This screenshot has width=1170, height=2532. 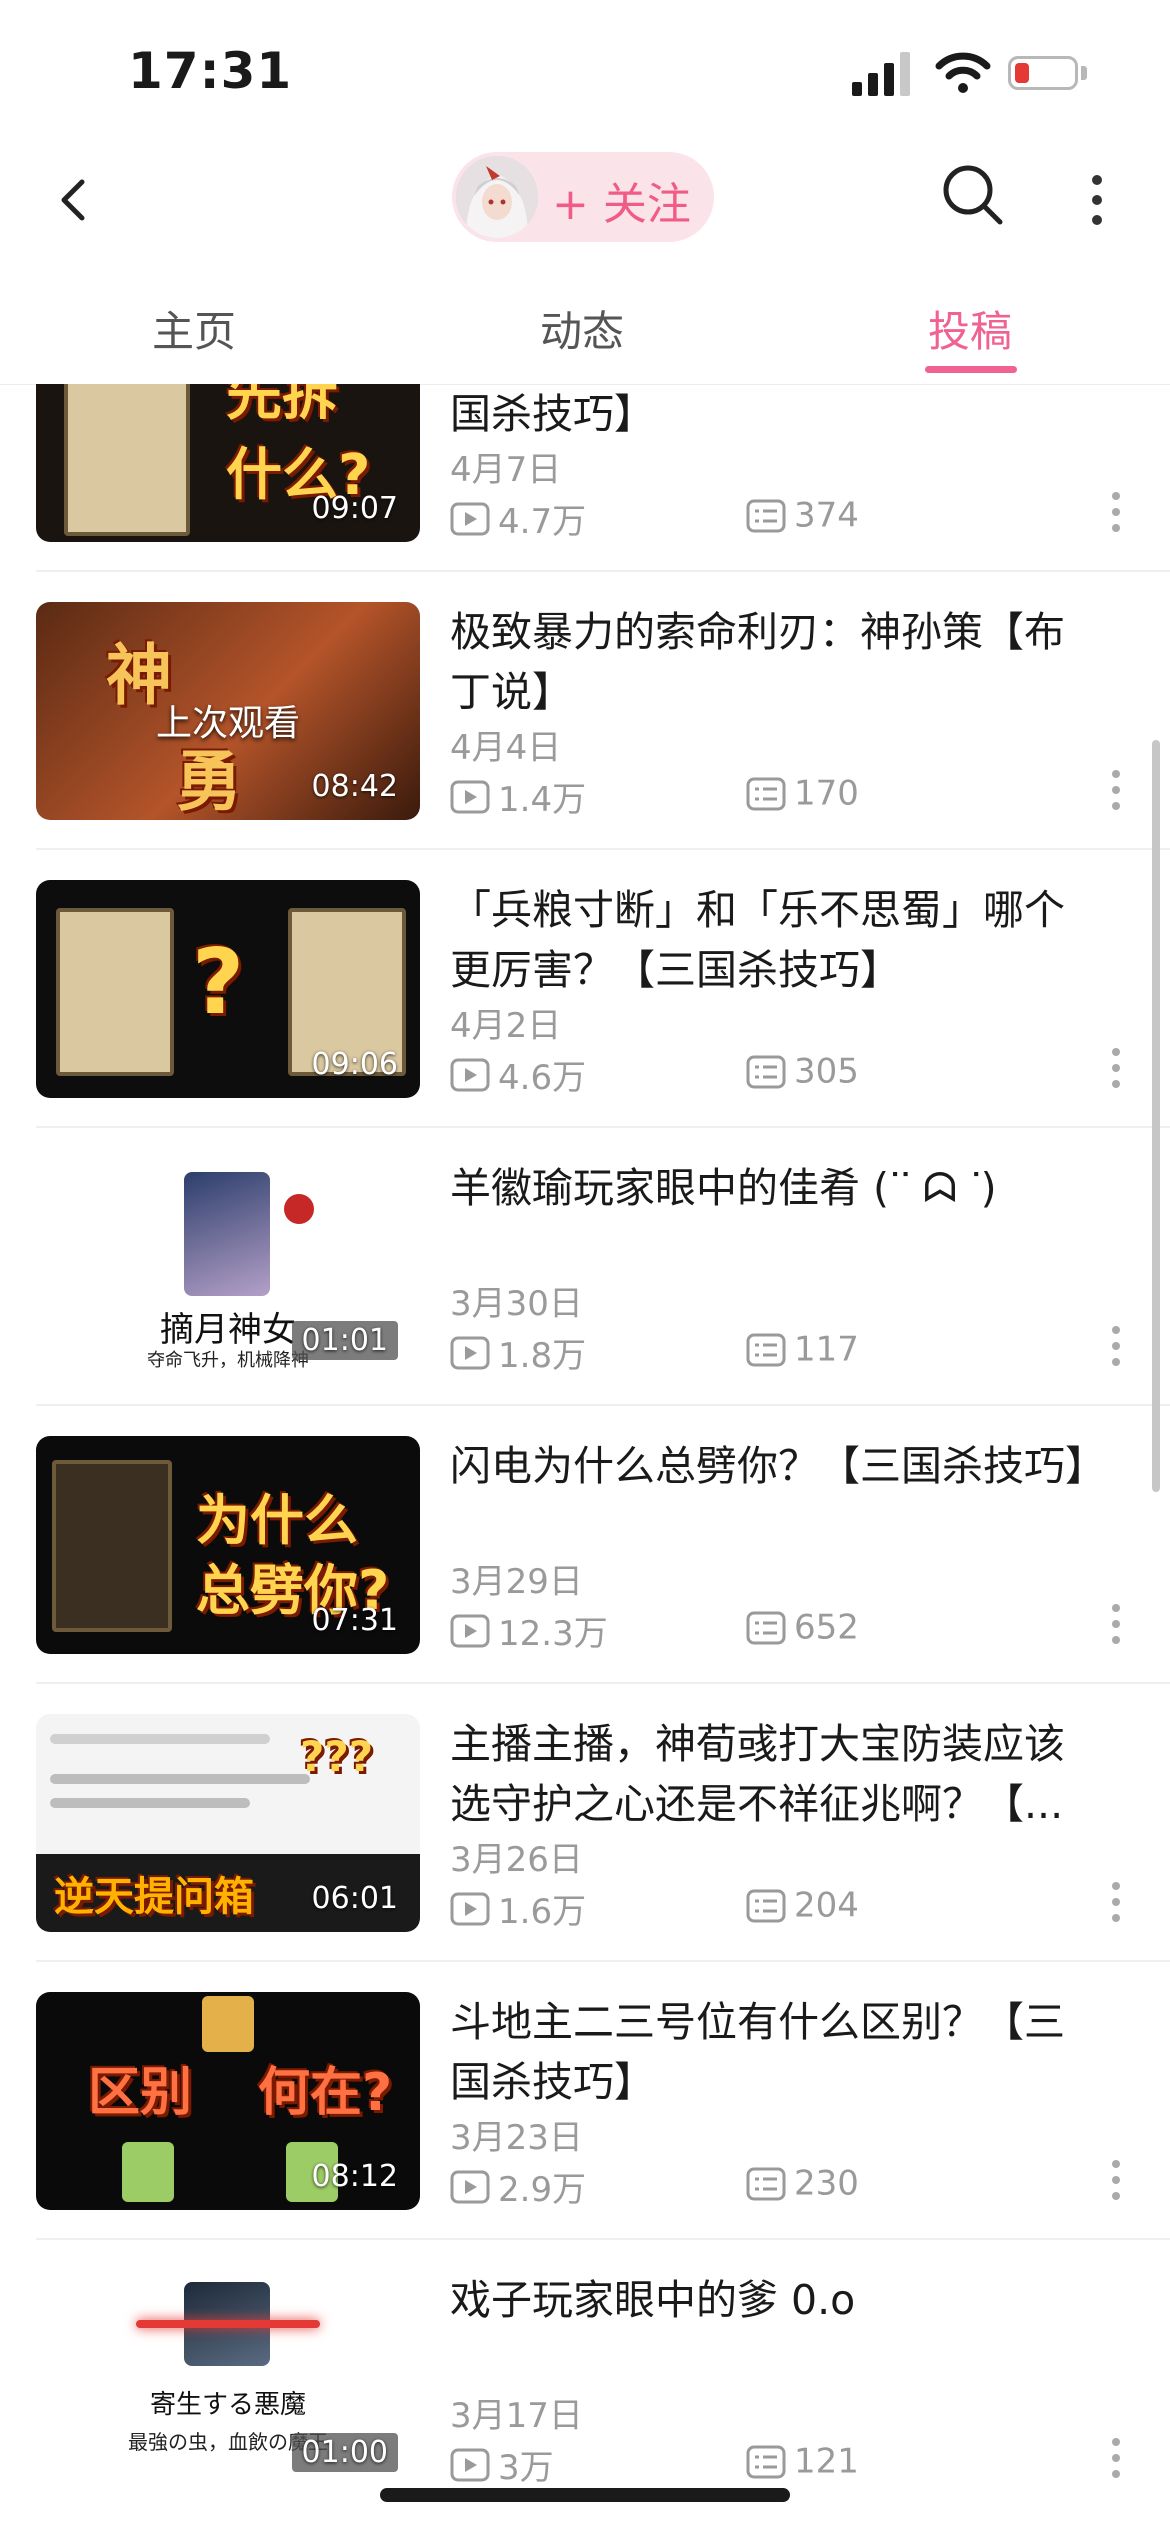 What do you see at coordinates (154, 1897) in the screenshot?
I see `thumbnail-text: 逆天提问箱` at bounding box center [154, 1897].